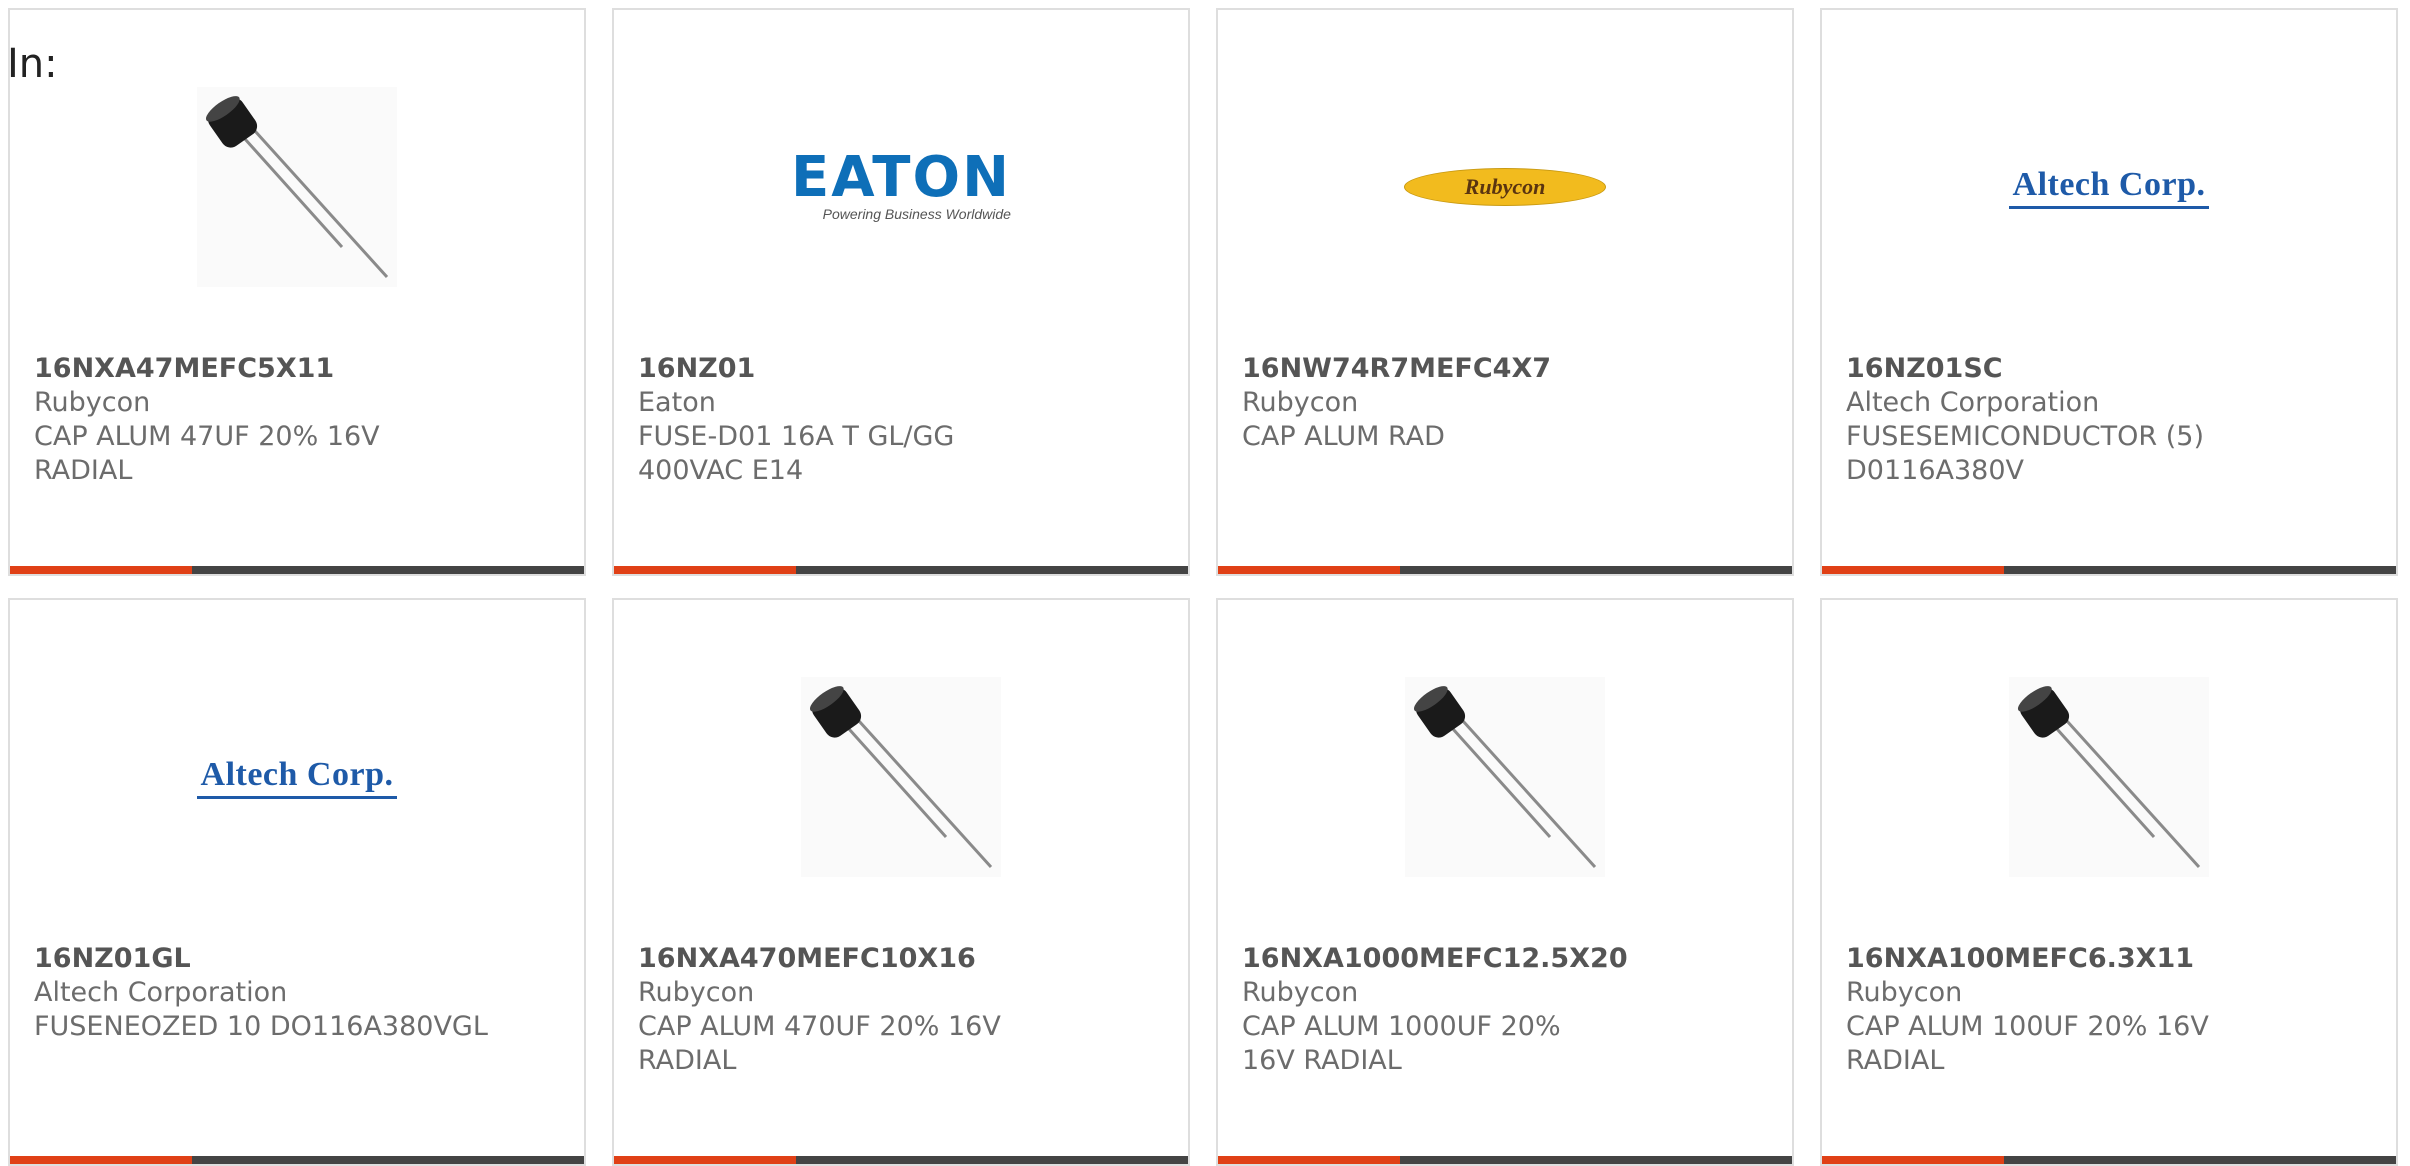 Image resolution: width=2410 pixels, height=1166 pixels. Describe the element at coordinates (677, 402) in the screenshot. I see `manufacturer: Eaton` at that location.